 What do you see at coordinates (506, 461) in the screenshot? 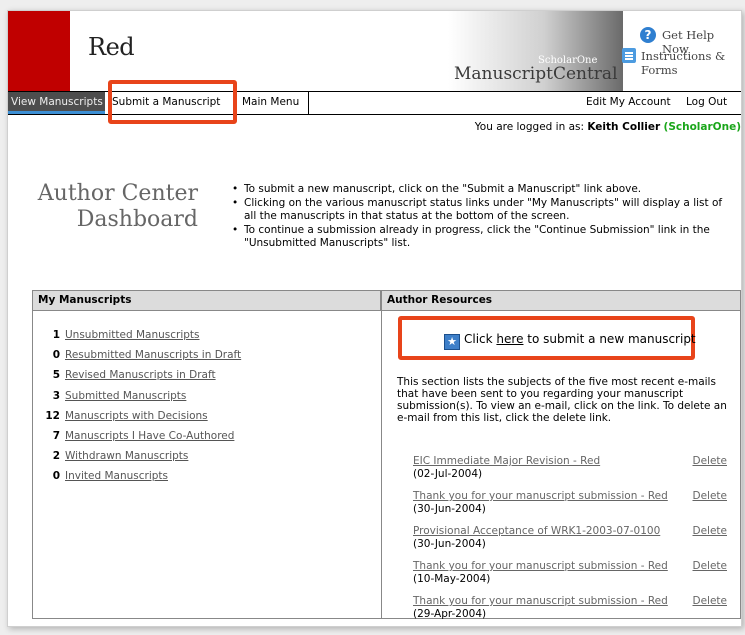
I see `email-subject-link: EIC Immediate Major Revision - Red` at bounding box center [506, 461].